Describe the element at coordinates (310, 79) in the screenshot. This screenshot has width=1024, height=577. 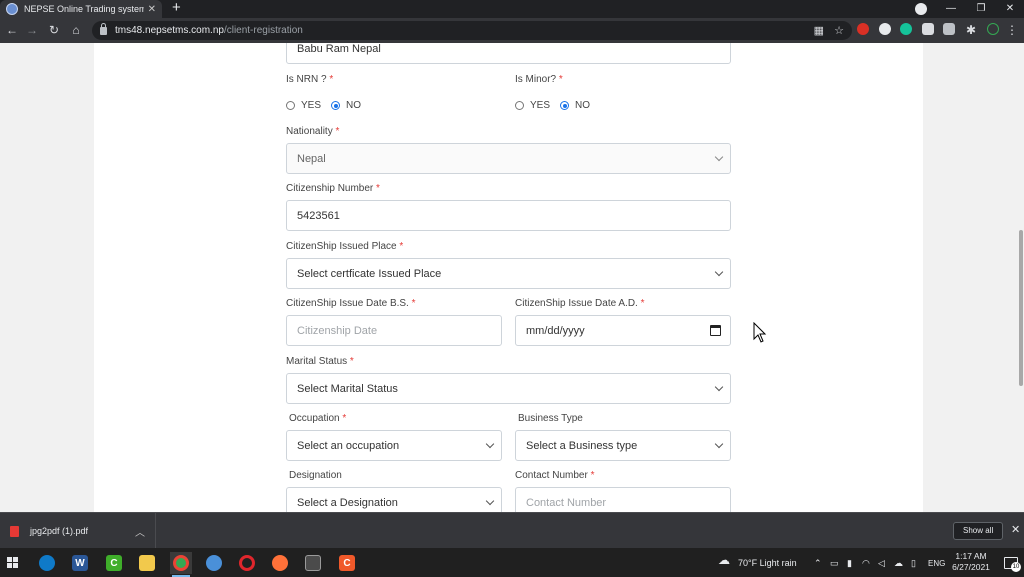
I see `is-nrn-label: Is NRN ? *` at that location.